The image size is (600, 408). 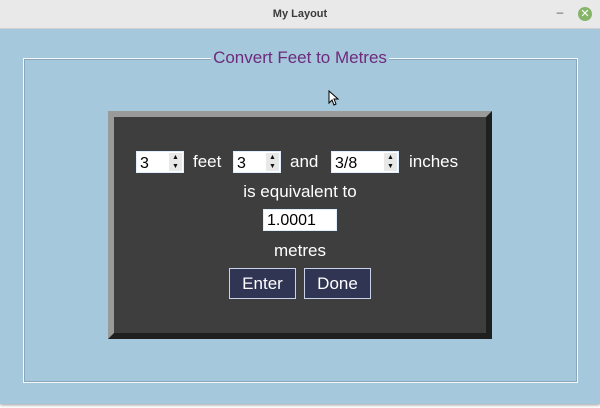 I want to click on equivalent-label: is equivalent to, so click(x=300, y=191).